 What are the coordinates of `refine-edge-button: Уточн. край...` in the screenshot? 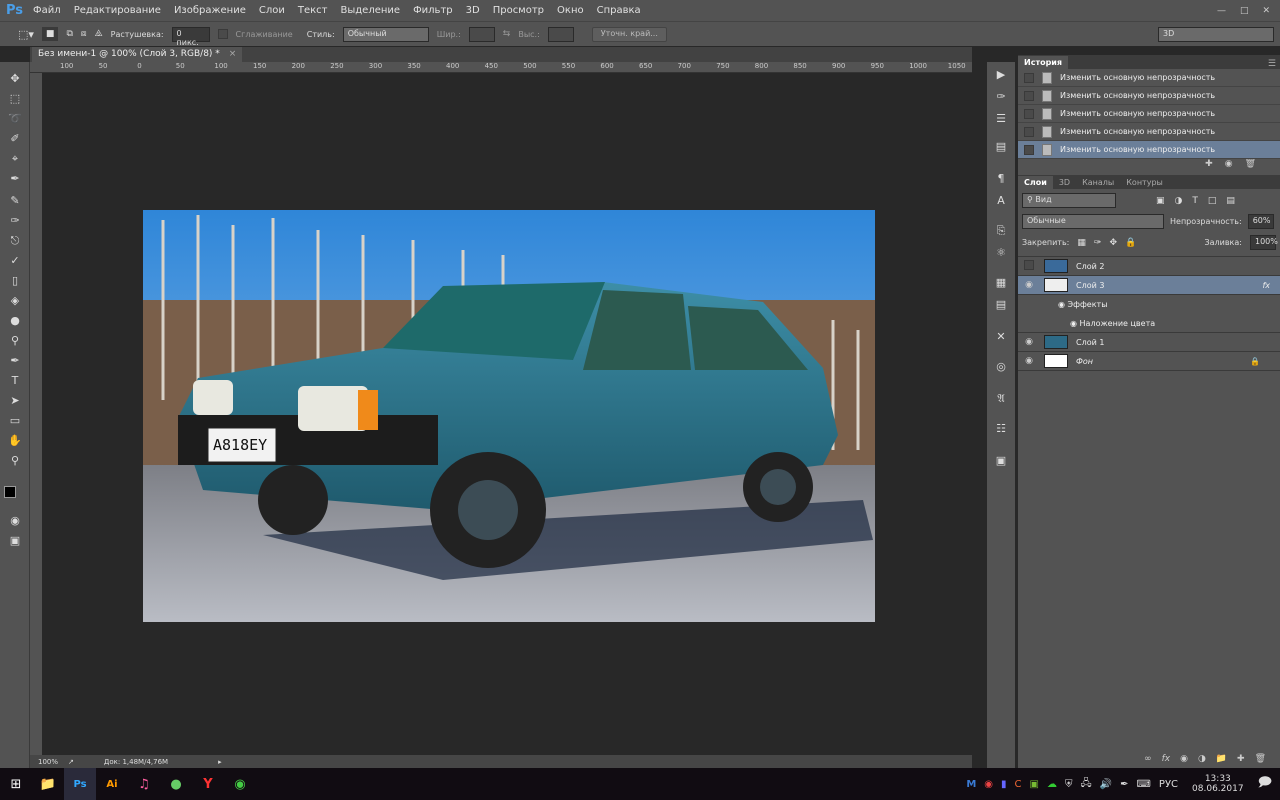 It's located at (629, 34).